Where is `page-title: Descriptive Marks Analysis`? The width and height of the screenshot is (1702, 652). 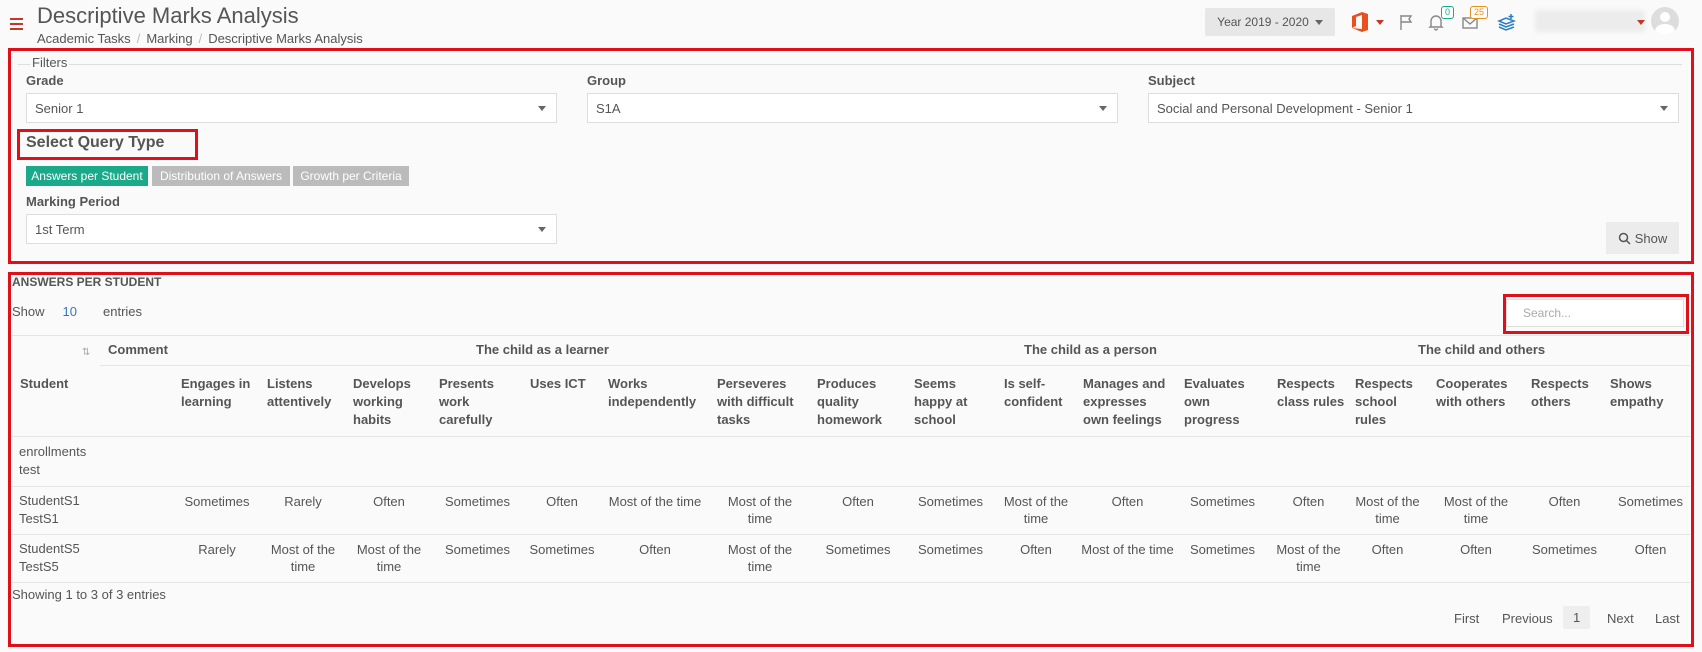
page-title: Descriptive Marks Analysis is located at coordinates (168, 15).